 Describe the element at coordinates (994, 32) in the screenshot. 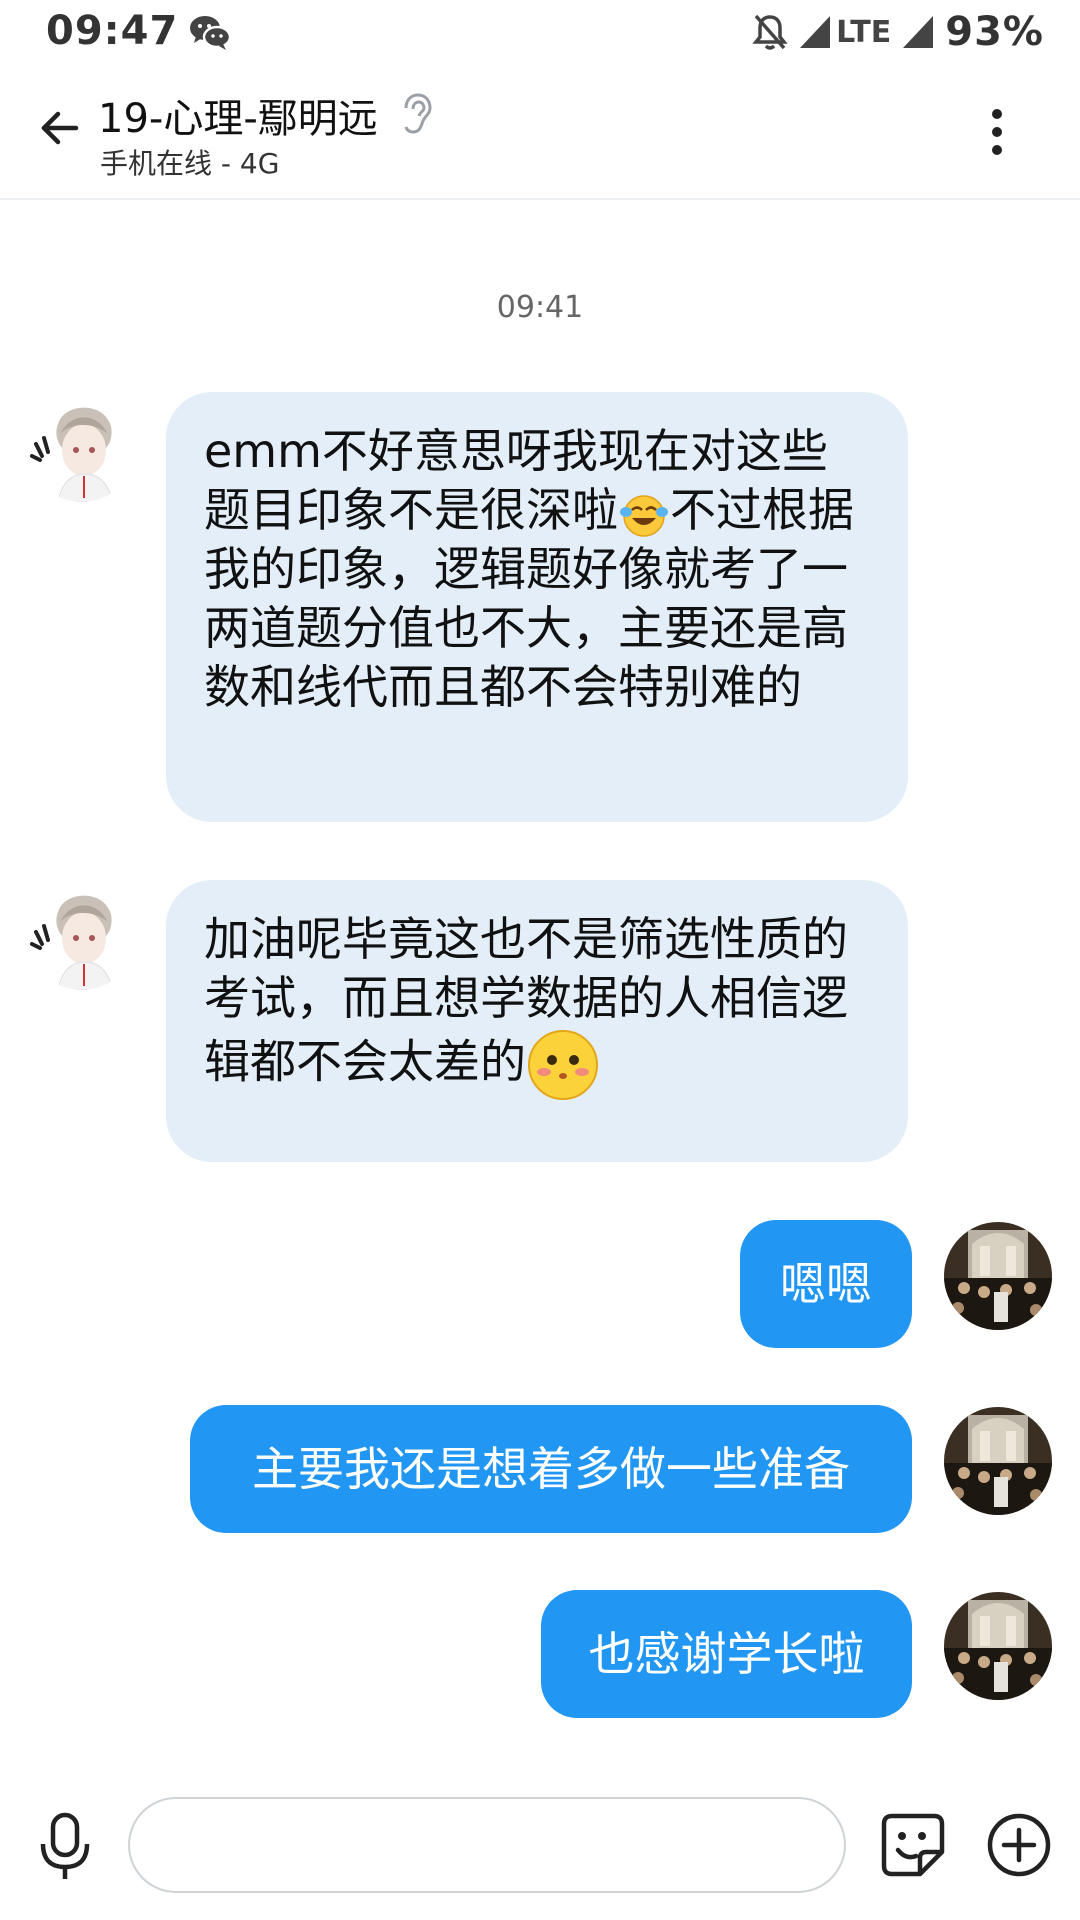

I see `battery-percentage: 93%` at that location.